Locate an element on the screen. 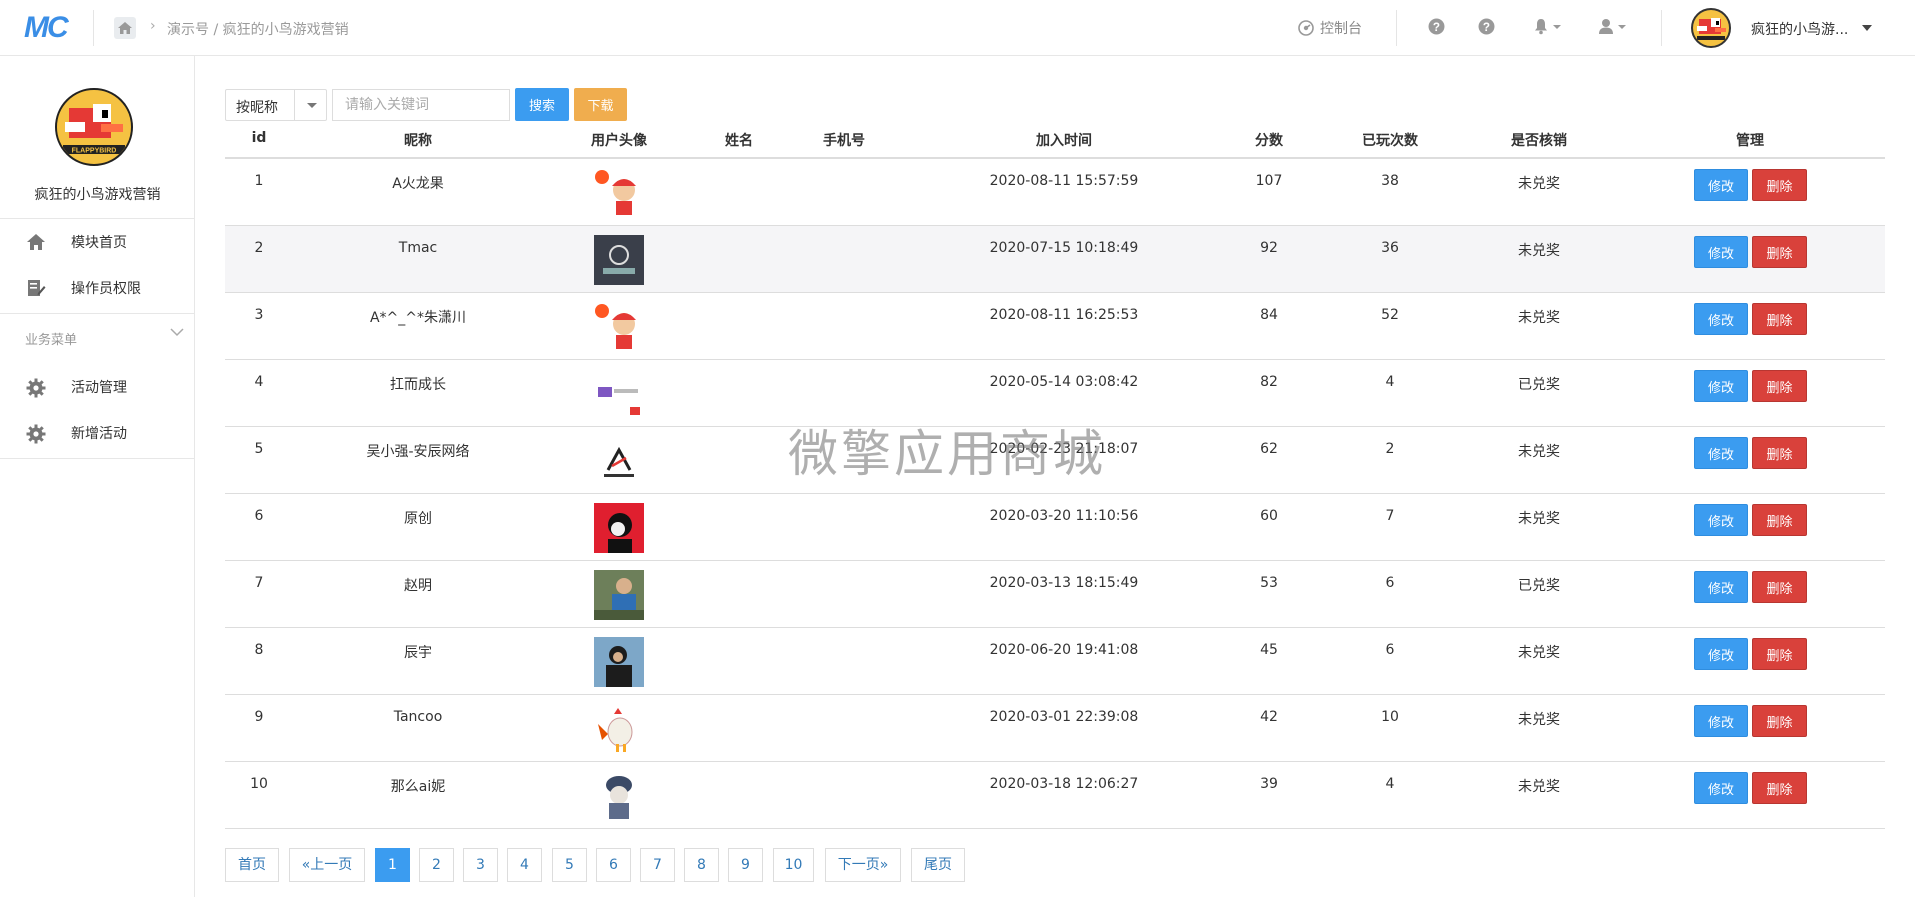 The height and width of the screenshot is (897, 1915). page-number: 9 is located at coordinates (745, 865).